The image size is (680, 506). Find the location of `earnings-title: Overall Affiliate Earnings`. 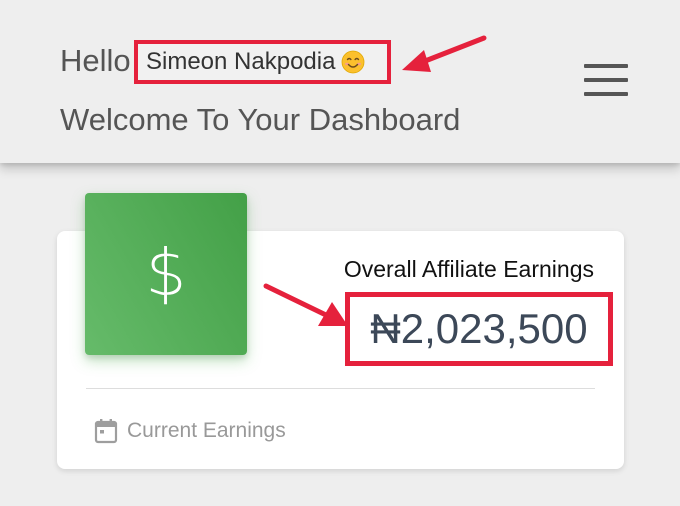

earnings-title: Overall Affiliate Earnings is located at coordinates (468, 269).